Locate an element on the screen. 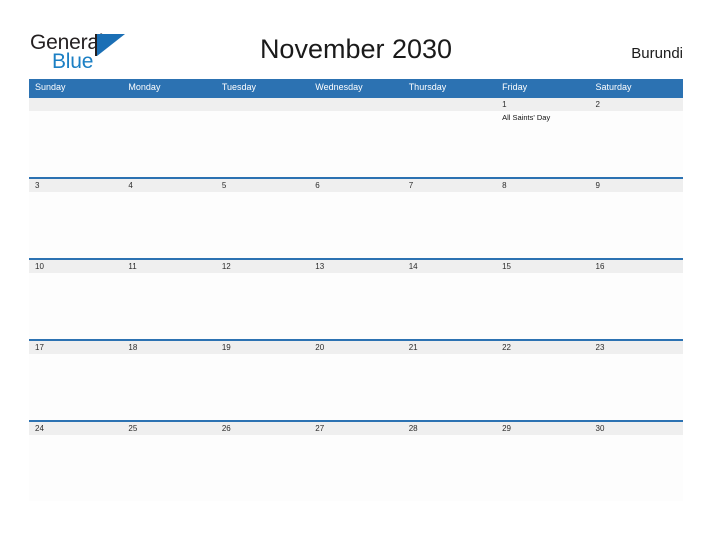 Image resolution: width=712 pixels, height=550 pixels. weekday-header-monday: Monday is located at coordinates (144, 87).